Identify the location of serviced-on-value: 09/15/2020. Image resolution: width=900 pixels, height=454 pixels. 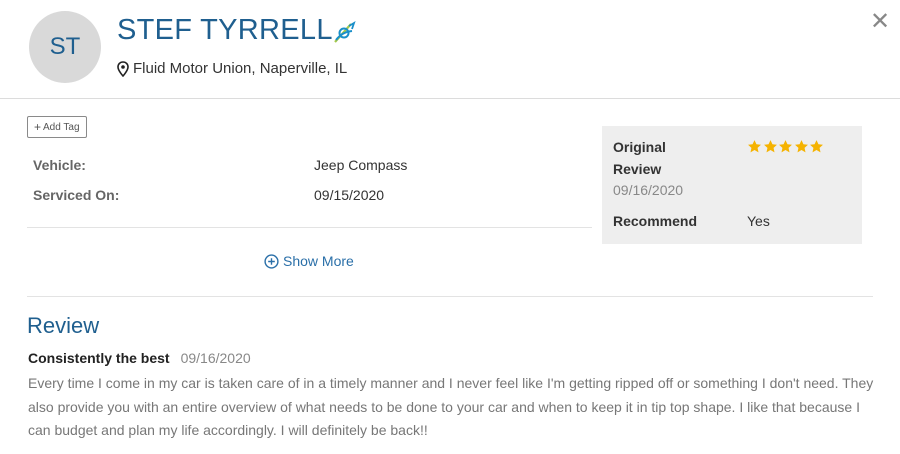
(349, 195).